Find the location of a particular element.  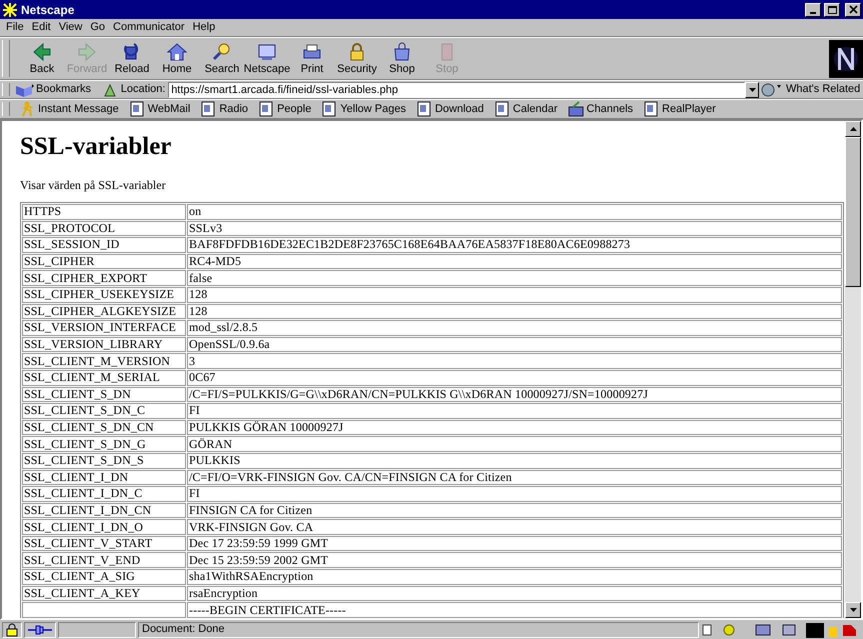

bookmark-button: Instant Message is located at coordinates (69, 109).